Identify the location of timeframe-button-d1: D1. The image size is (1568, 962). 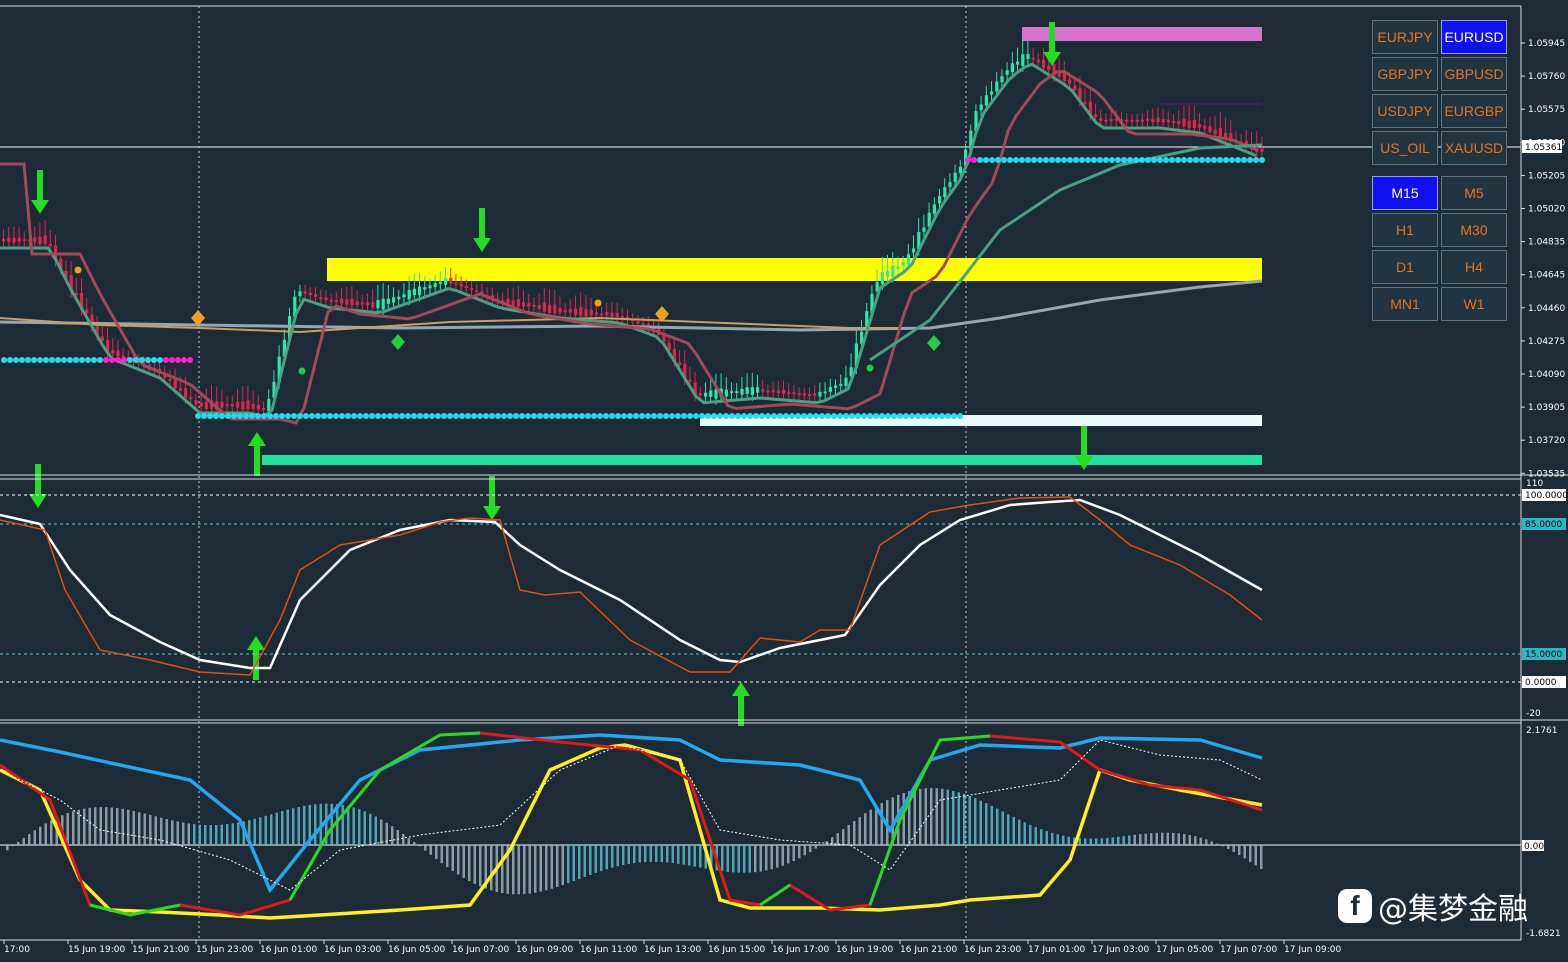
(1405, 267).